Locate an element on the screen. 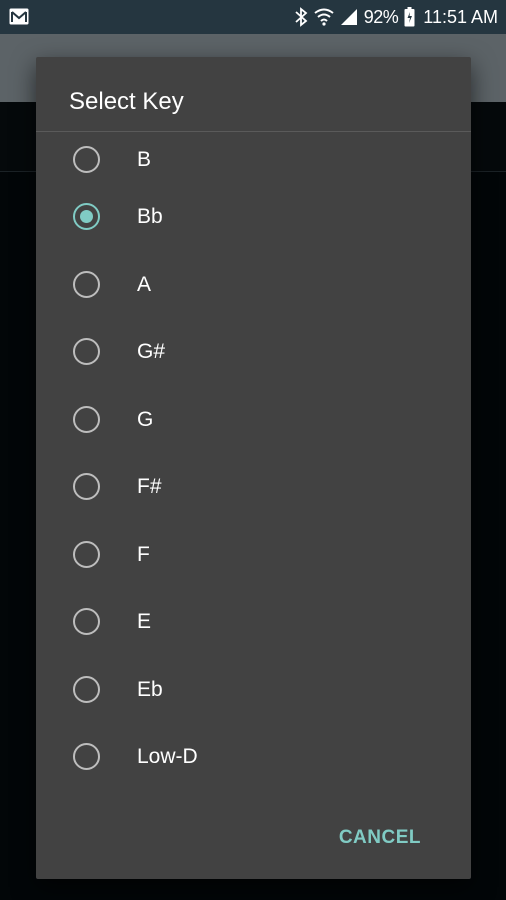 The width and height of the screenshot is (506, 900). key-option: A is located at coordinates (253, 290).